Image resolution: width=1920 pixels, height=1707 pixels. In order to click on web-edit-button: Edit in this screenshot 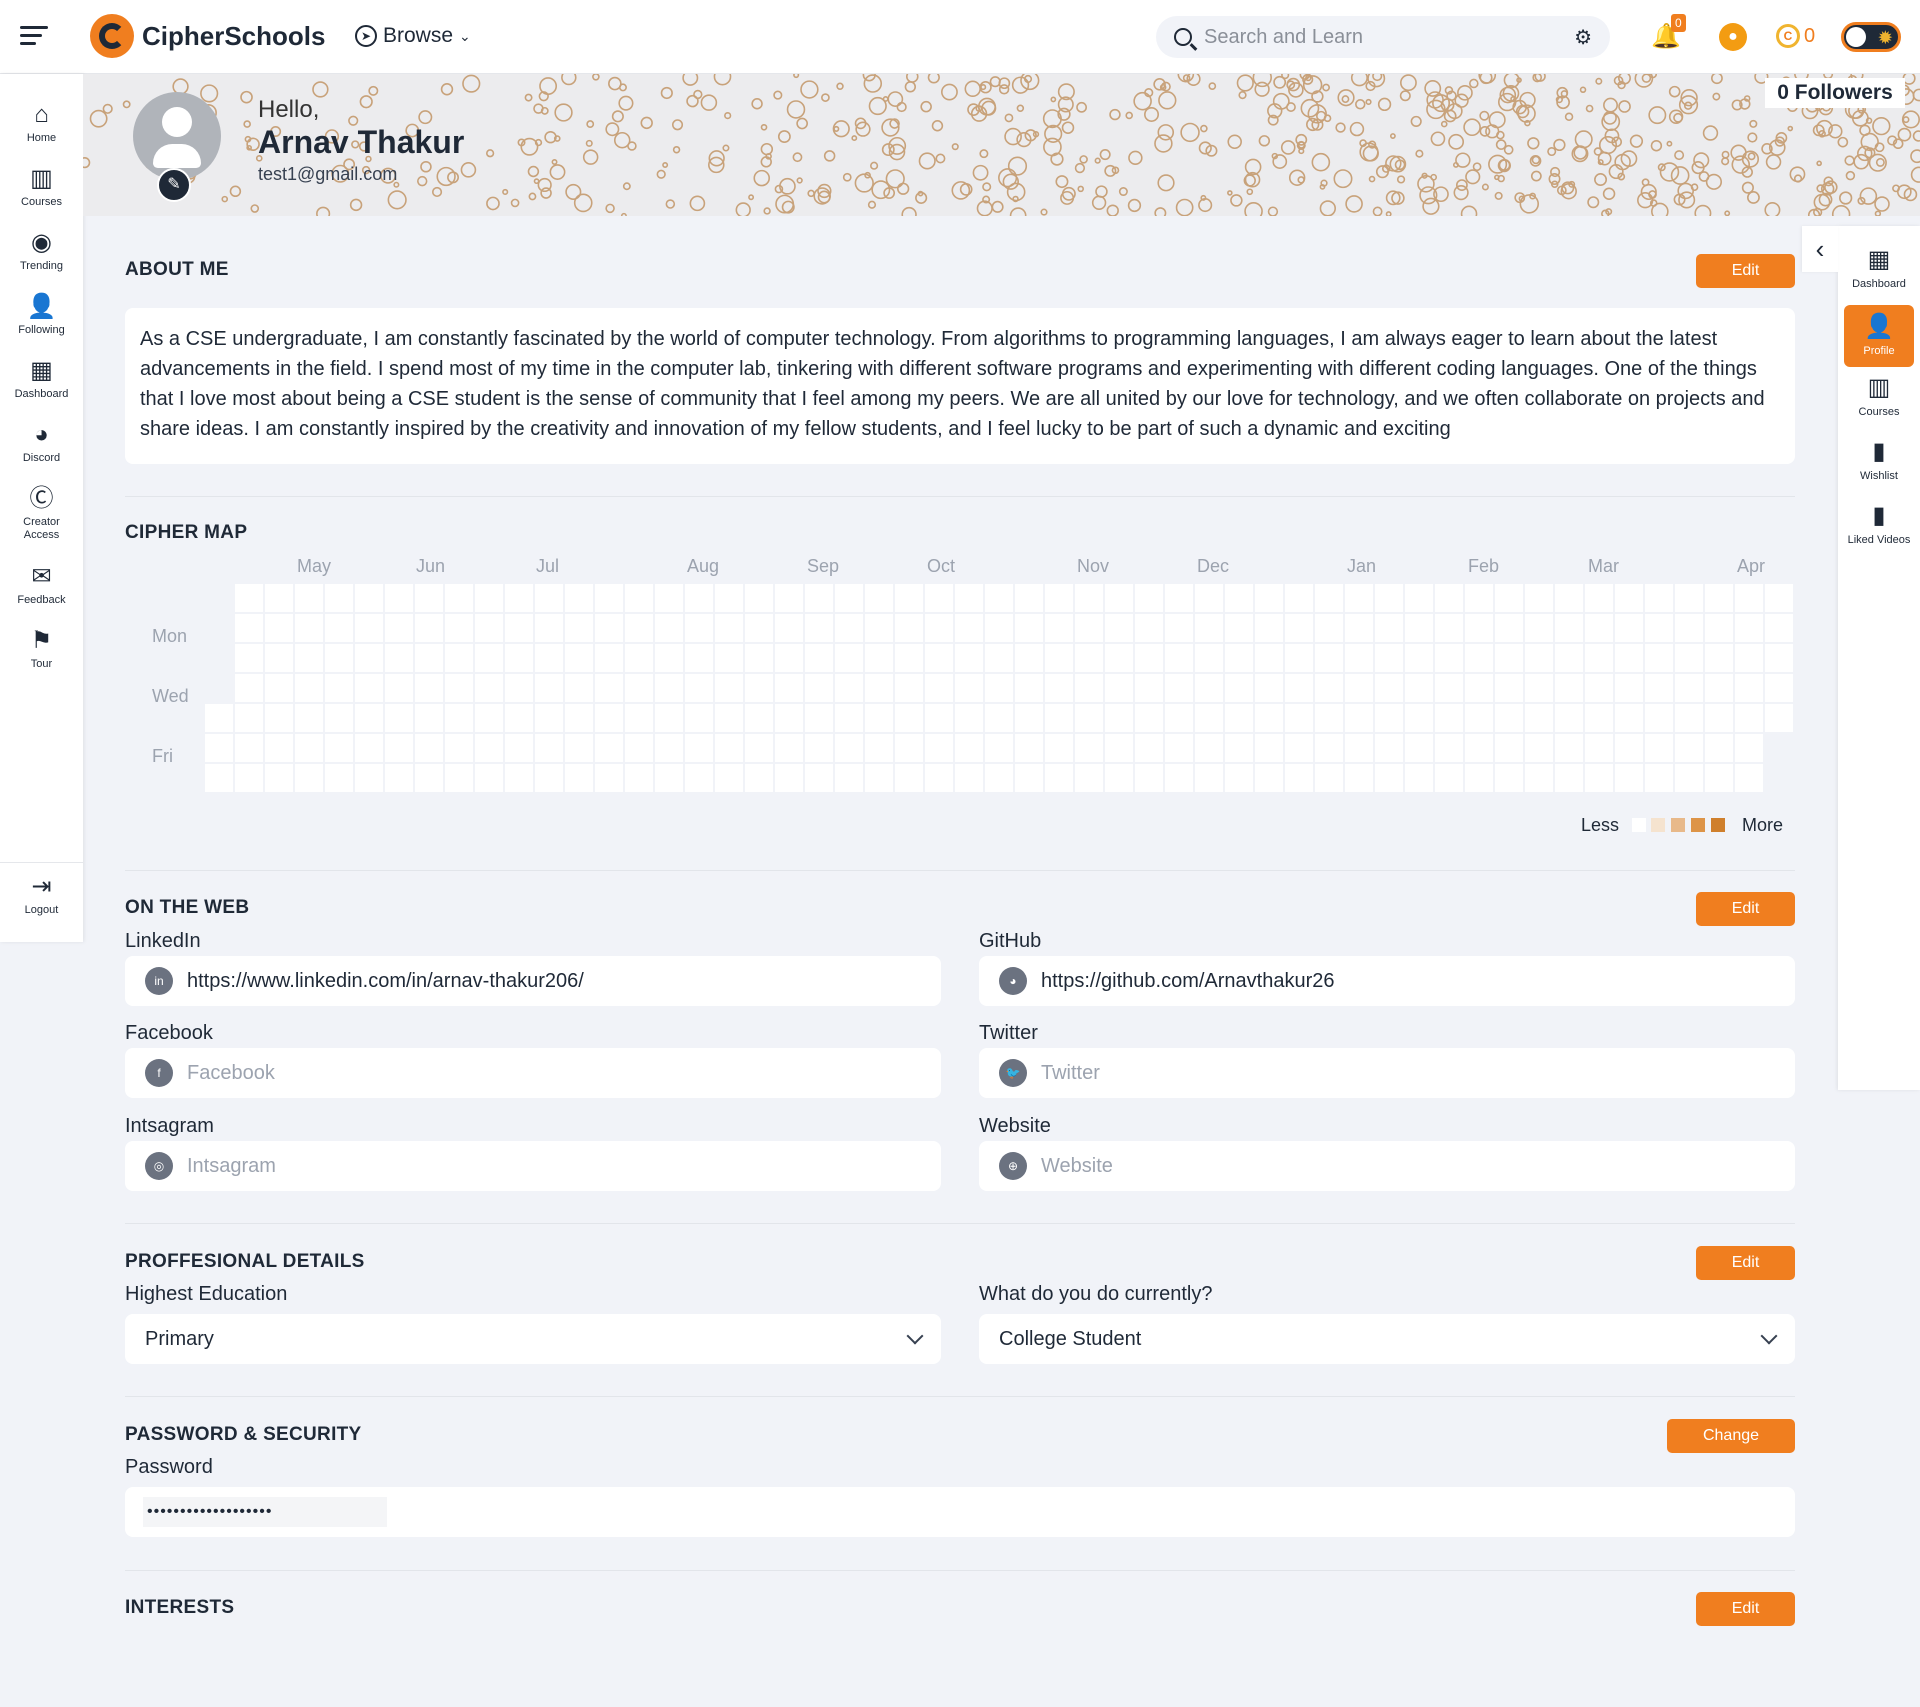, I will do `click(1745, 909)`.